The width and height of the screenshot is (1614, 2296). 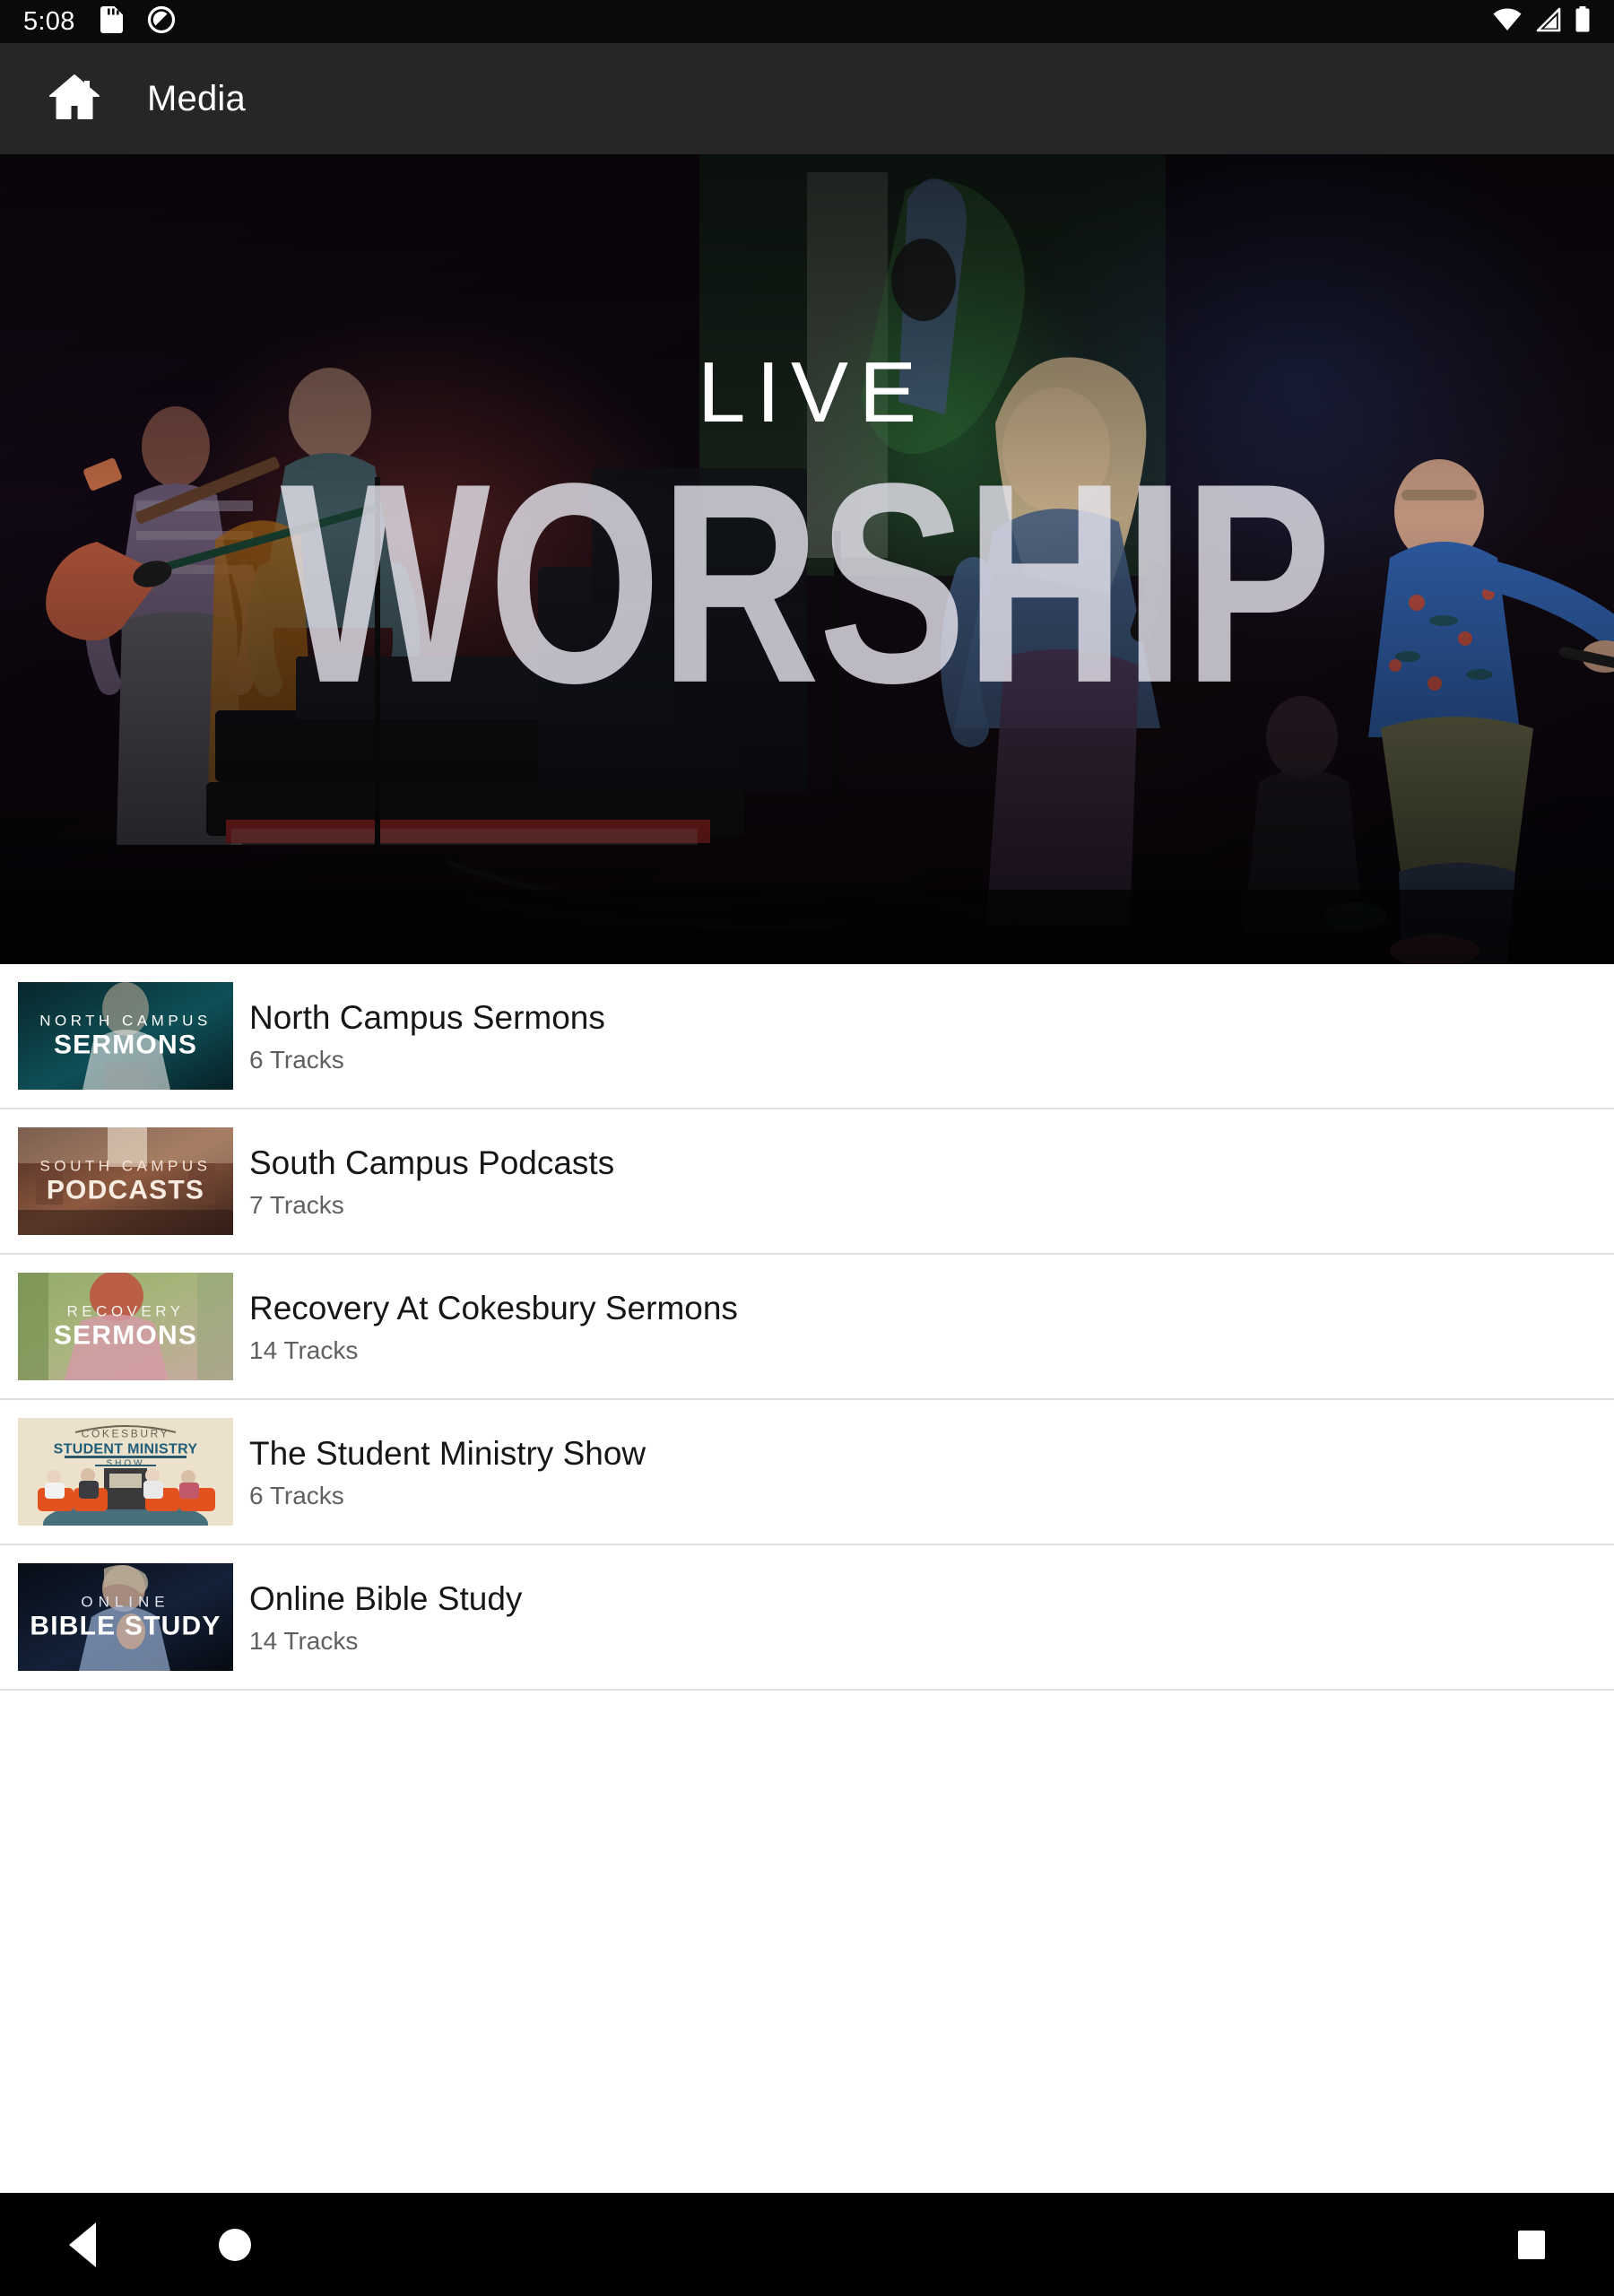 What do you see at coordinates (161, 22) in the screenshot?
I see `do-not-disturb-icon` at bounding box center [161, 22].